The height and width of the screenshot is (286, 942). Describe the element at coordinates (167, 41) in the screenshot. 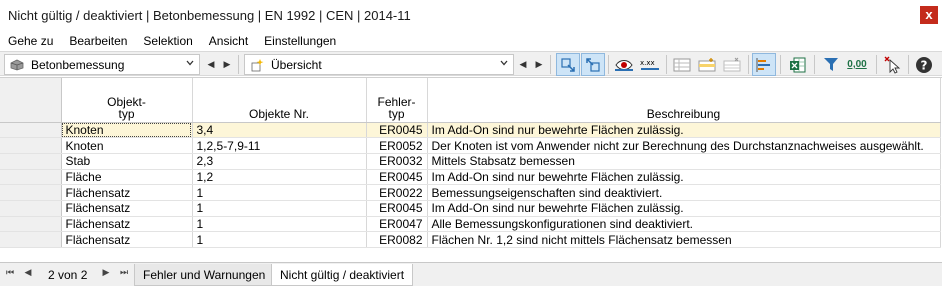

I see `menu-selektion: Selektion` at that location.